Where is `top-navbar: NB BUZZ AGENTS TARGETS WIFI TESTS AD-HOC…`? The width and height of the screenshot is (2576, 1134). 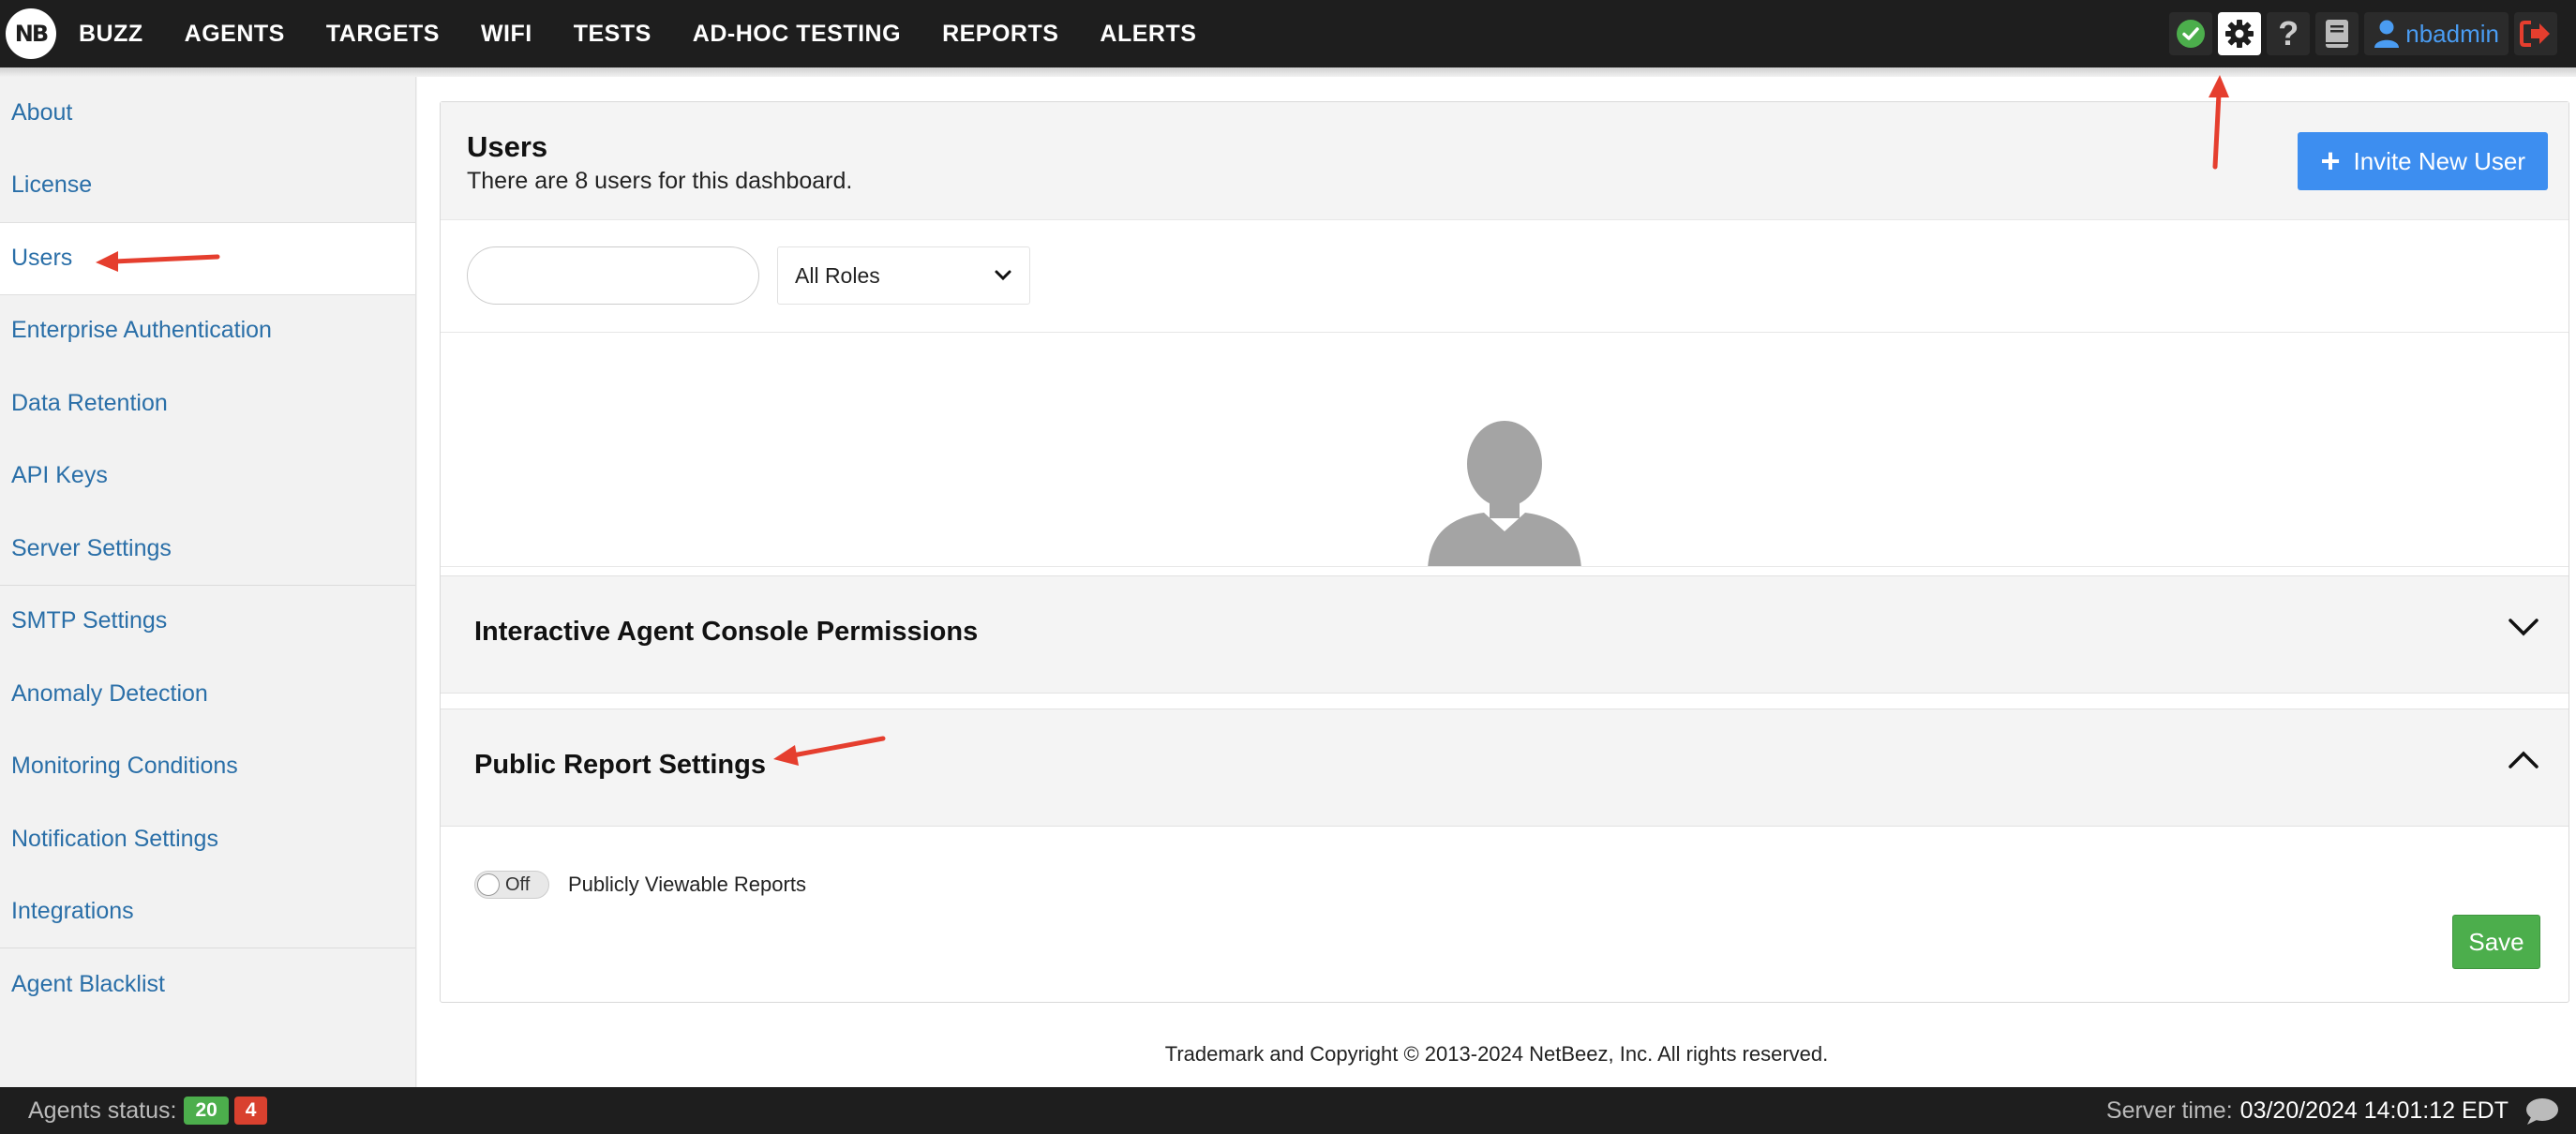
top-navbar: NB BUZZ AGENTS TARGETS WIFI TESTS AD-HOC… is located at coordinates (1288, 34).